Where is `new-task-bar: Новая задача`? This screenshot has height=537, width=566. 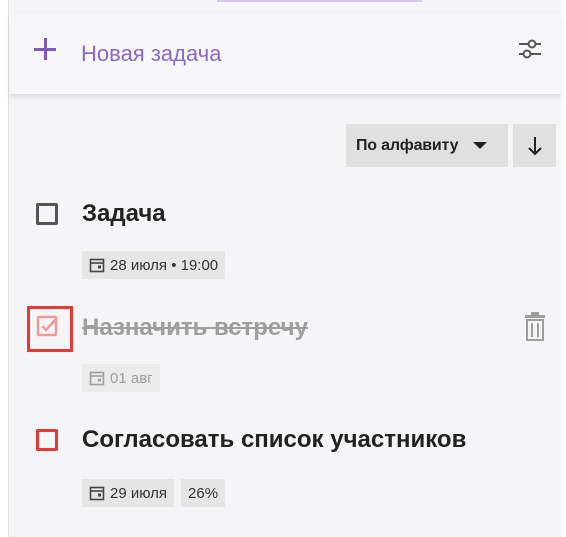
new-task-bar: Новая задача is located at coordinates (285, 54).